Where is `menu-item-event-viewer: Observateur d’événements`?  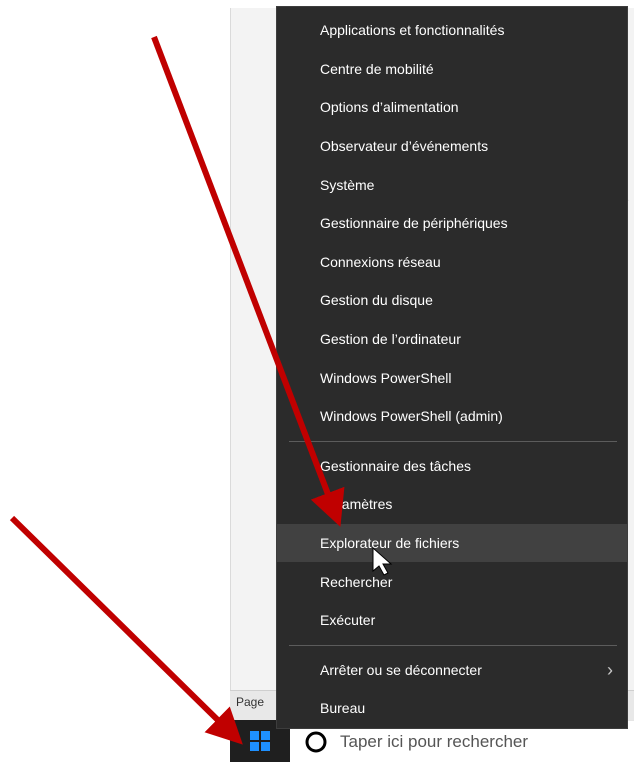 menu-item-event-viewer: Observateur d’événements is located at coordinates (452, 146).